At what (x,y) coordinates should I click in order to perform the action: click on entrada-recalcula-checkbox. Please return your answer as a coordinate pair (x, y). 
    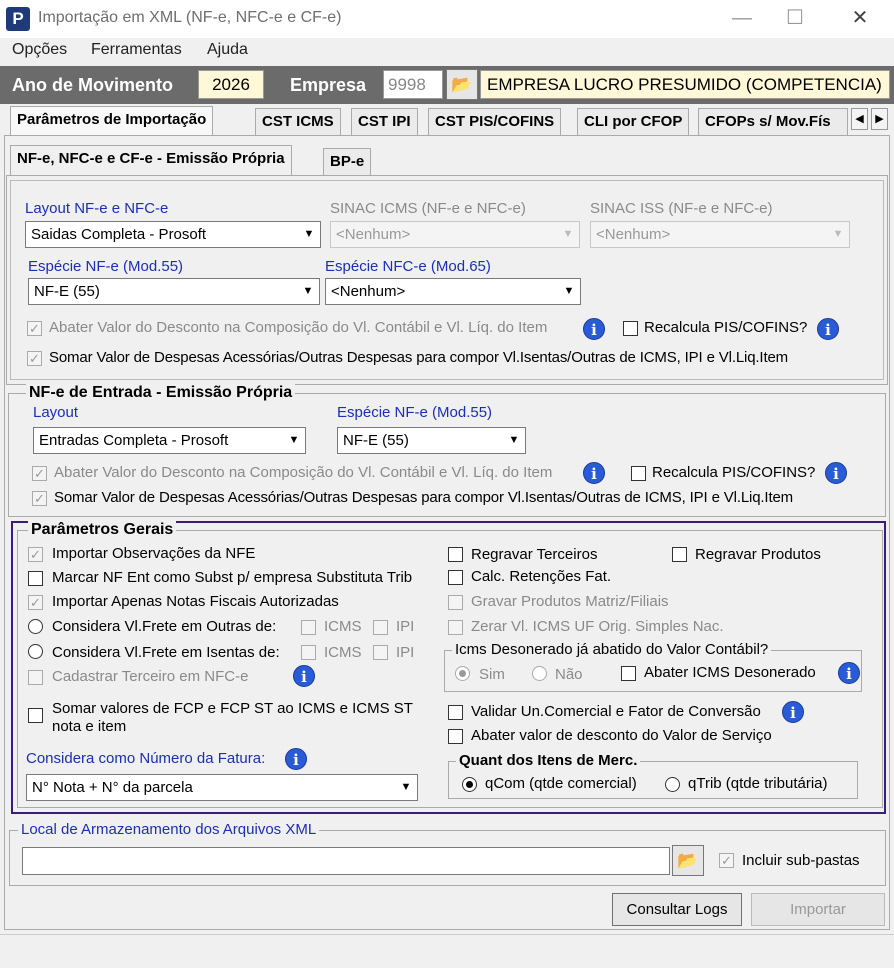
    Looking at the image, I should click on (638, 473).